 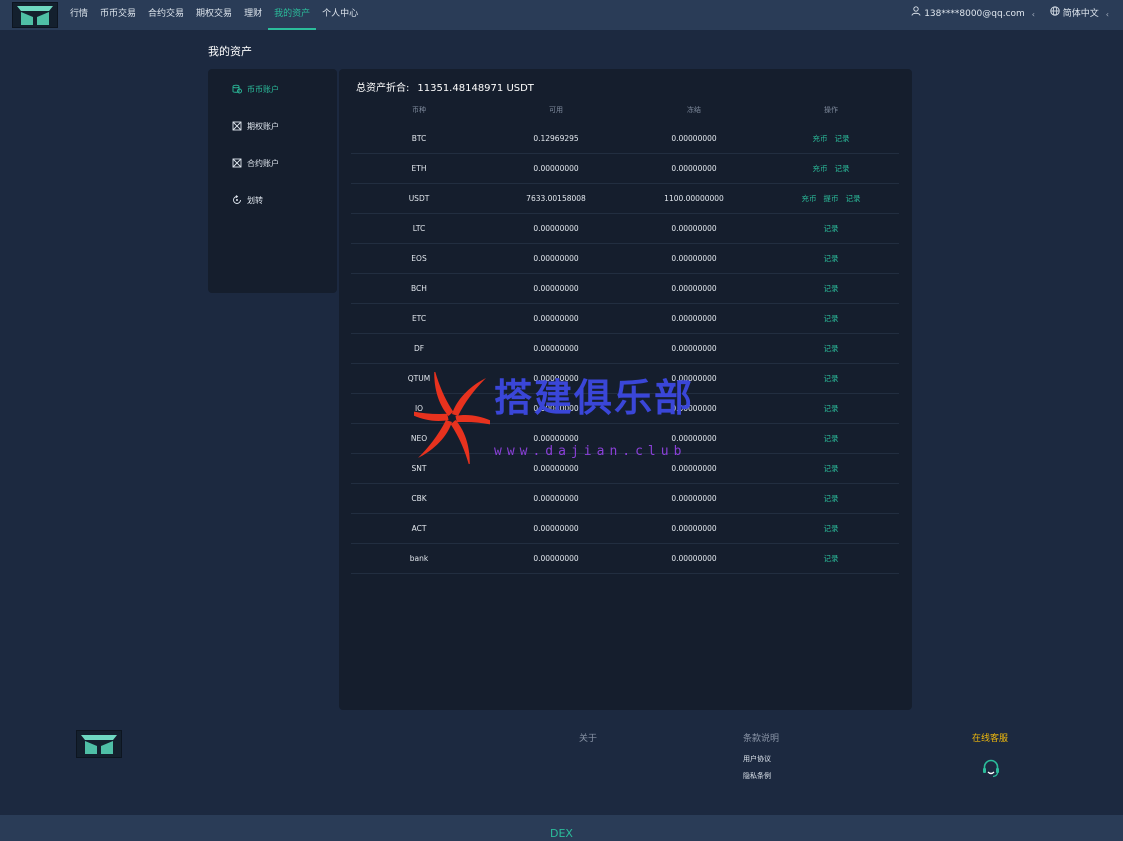 I want to click on watermark: 搭建俱乐部 www.dajian.club, so click(x=557, y=418).